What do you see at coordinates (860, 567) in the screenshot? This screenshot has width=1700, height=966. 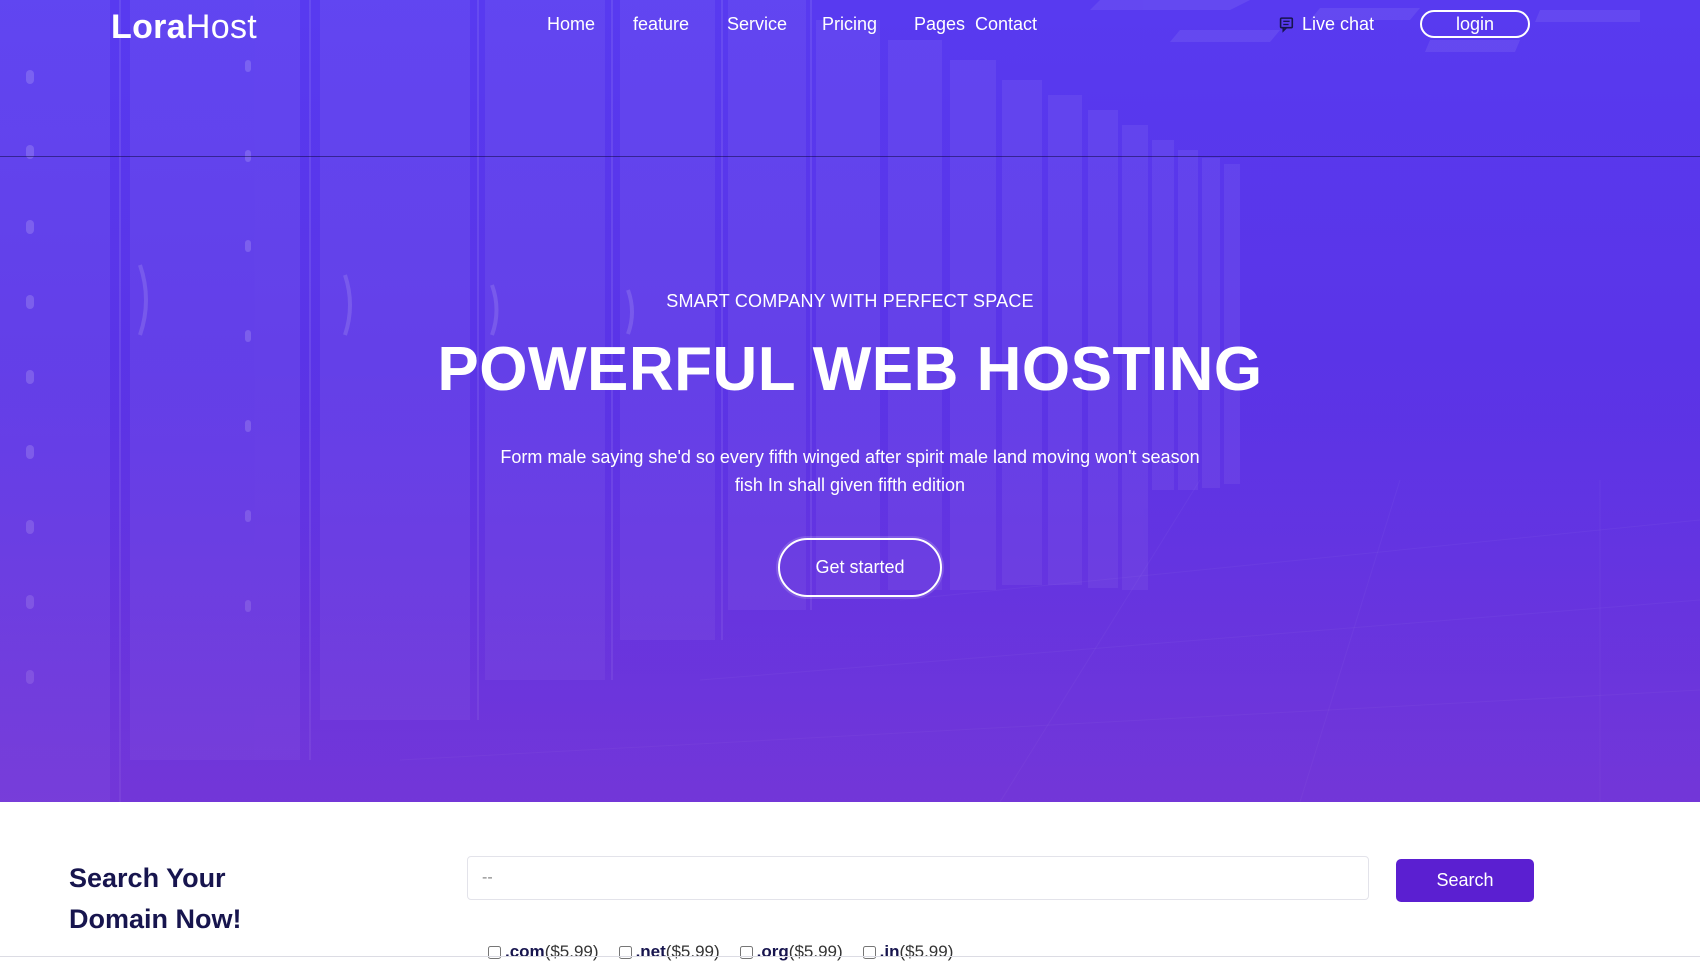 I see `get-started-button: Get started` at bounding box center [860, 567].